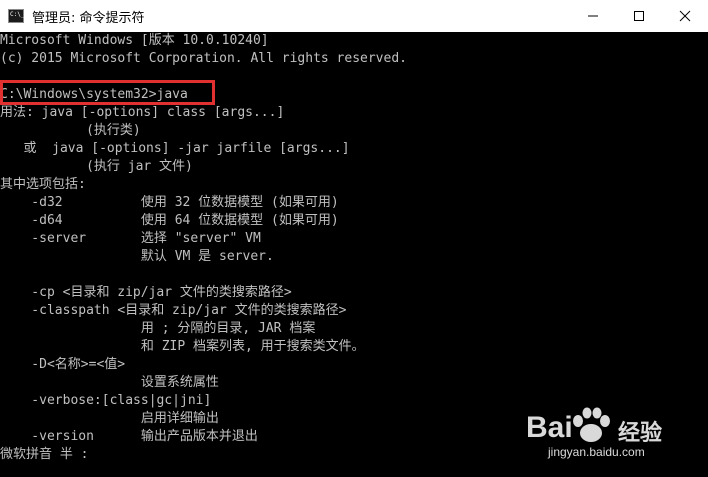 This screenshot has height=477, width=708. Describe the element at coordinates (137, 256) in the screenshot. I see `console-line: 默认 VM 是 server.` at that location.